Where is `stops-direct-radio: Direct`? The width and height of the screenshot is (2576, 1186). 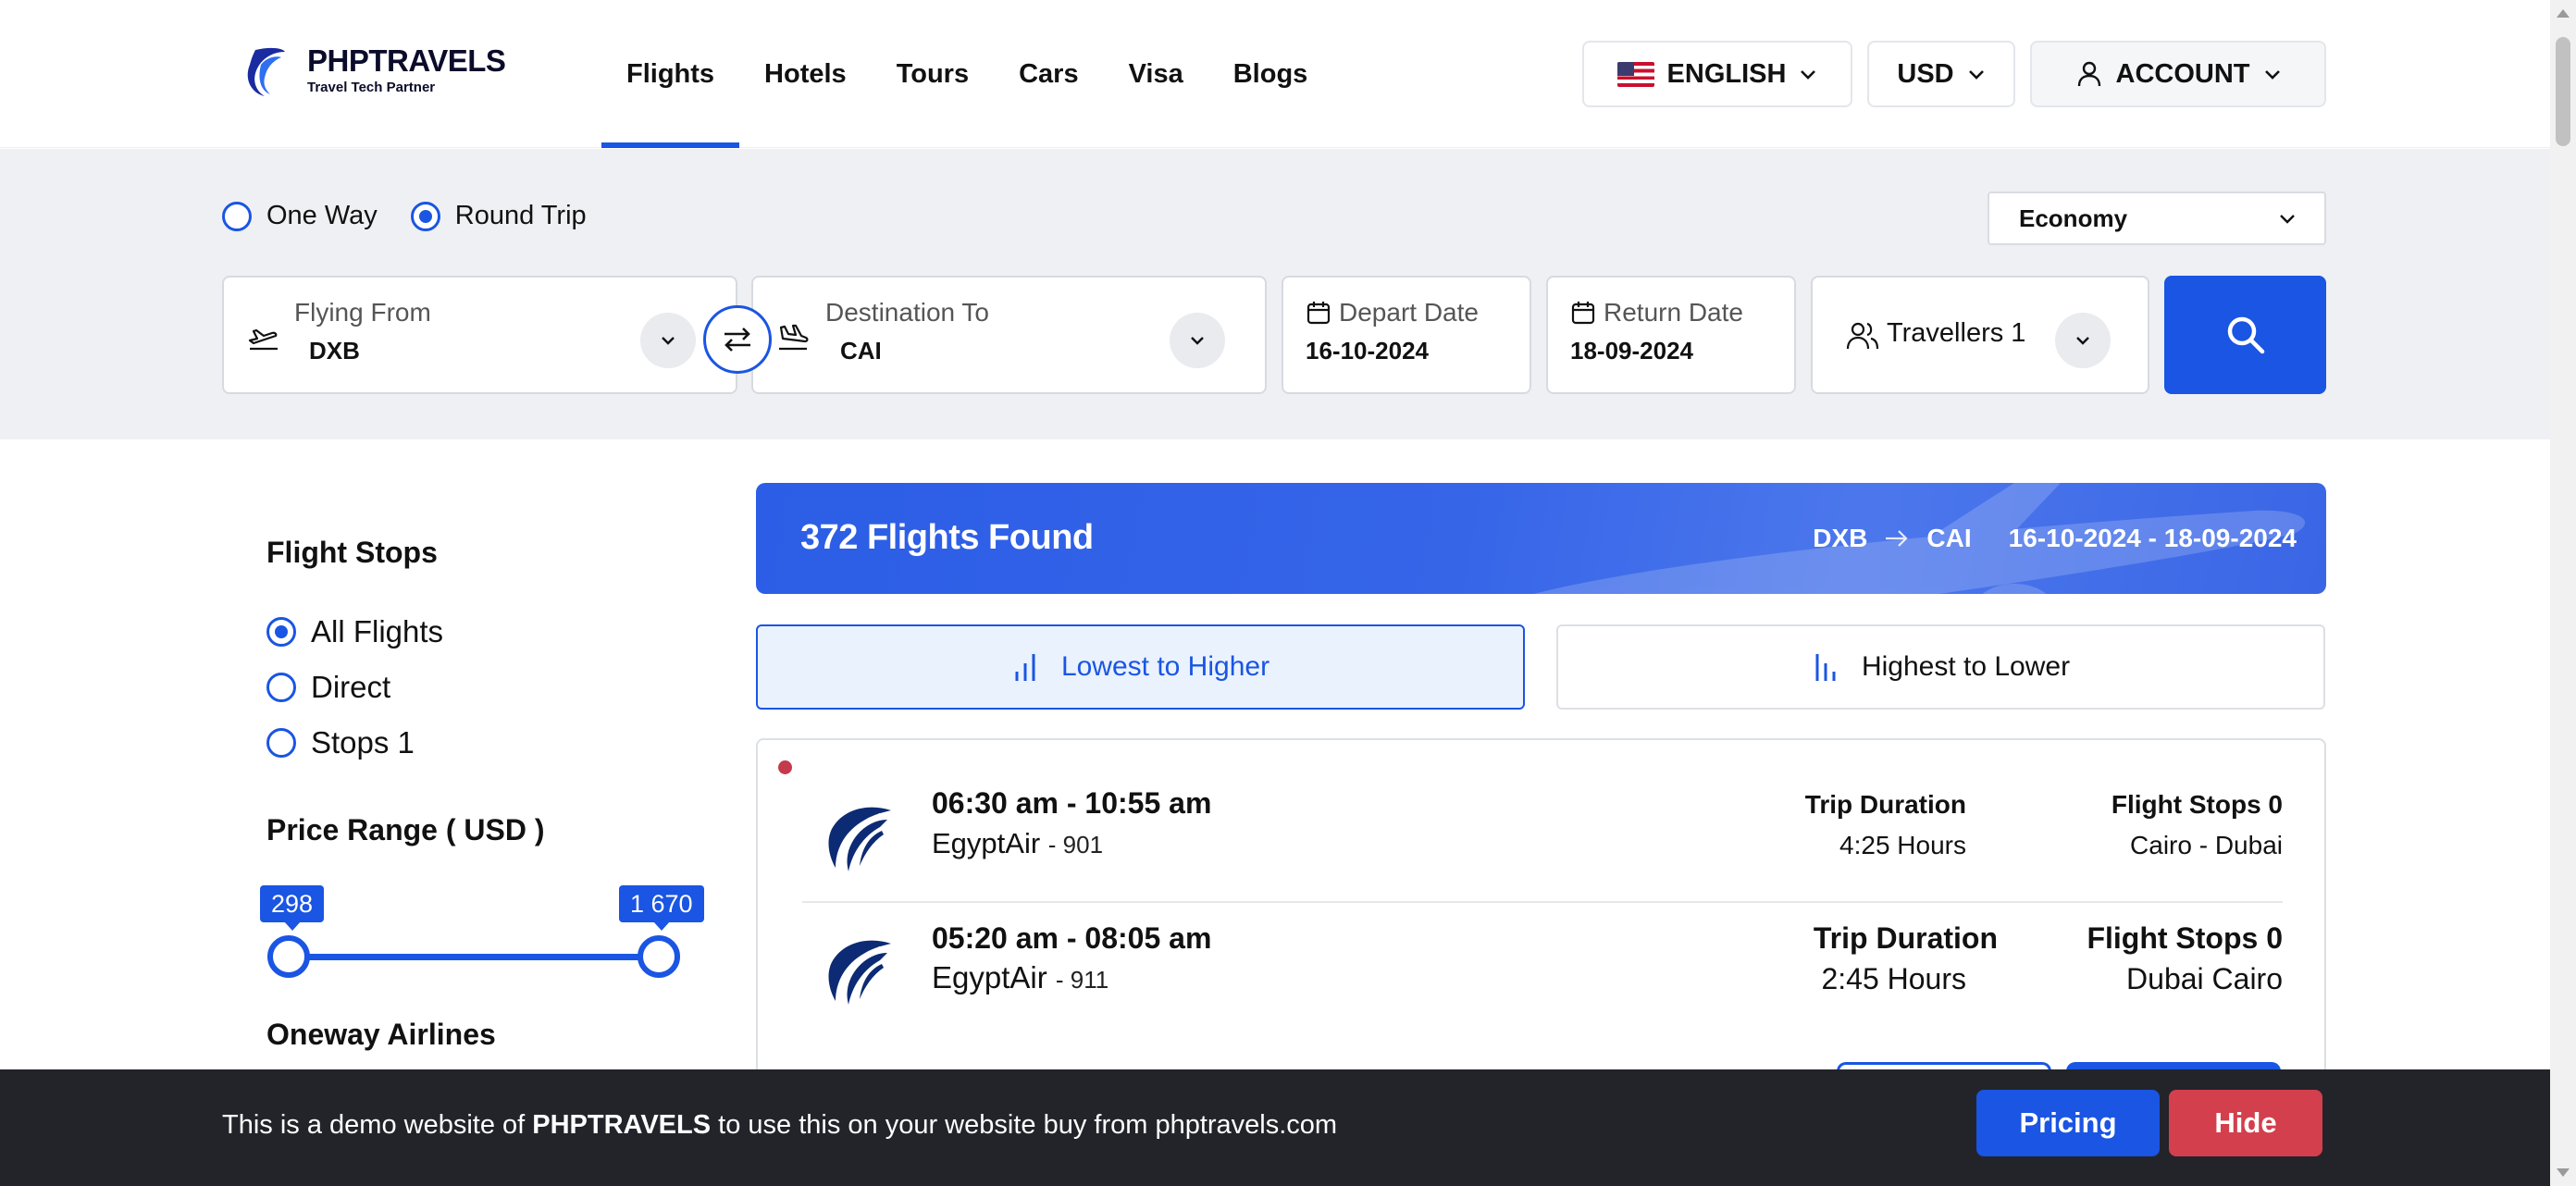
stops-direct-radio: Direct is located at coordinates (328, 687).